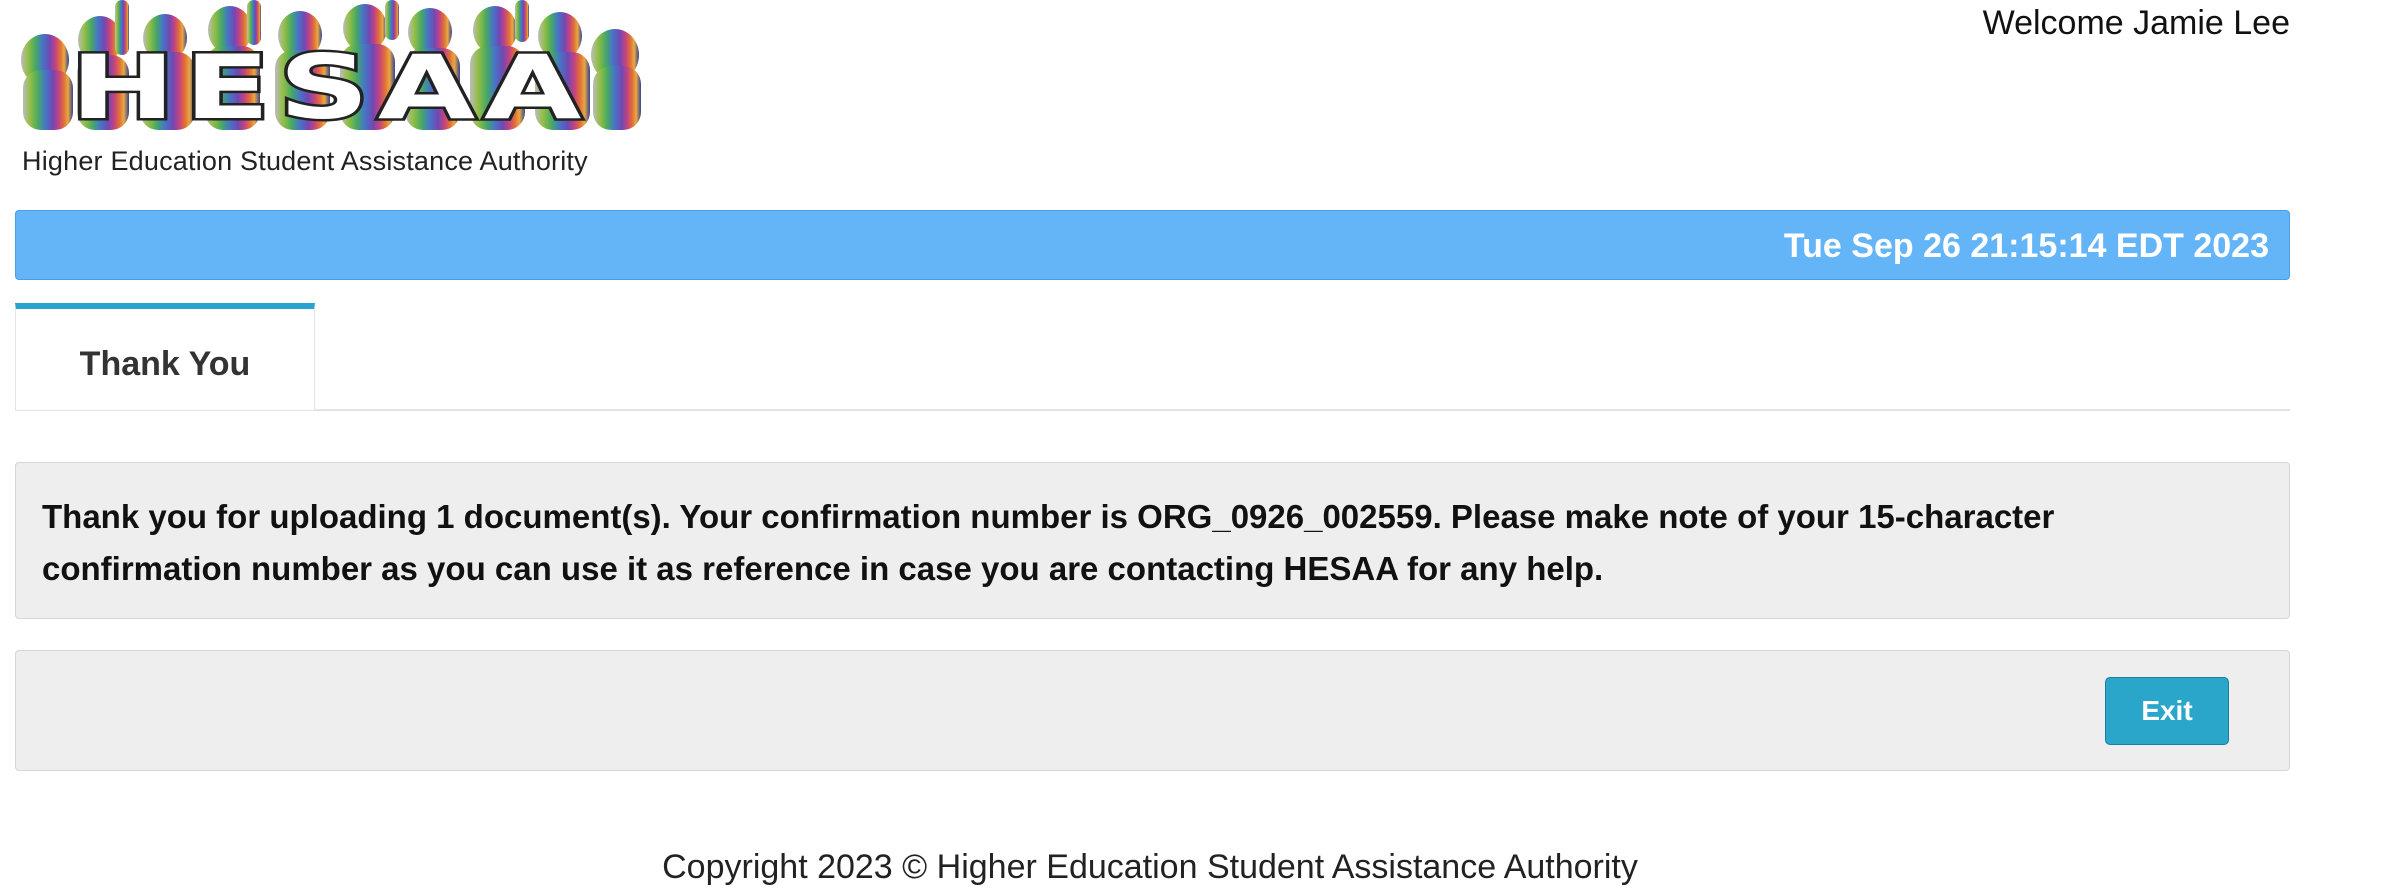 The image size is (2390, 893). What do you see at coordinates (1152, 245) in the screenshot?
I see `date-bar: Tue Sep 26 21:15:14 EDT 2023` at bounding box center [1152, 245].